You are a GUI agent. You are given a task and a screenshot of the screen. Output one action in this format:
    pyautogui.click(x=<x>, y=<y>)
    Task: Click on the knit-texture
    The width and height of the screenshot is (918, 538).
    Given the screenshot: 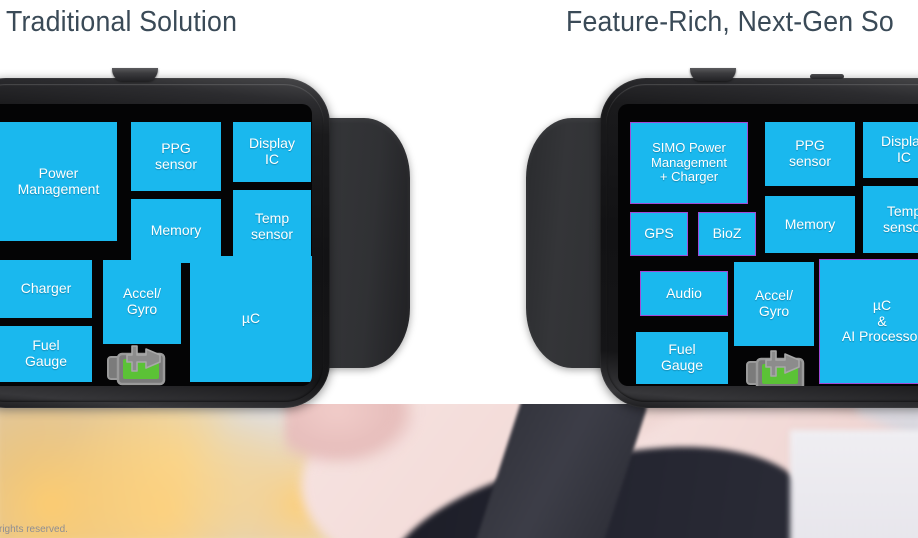 What is the action you would take?
    pyautogui.click(x=854, y=484)
    